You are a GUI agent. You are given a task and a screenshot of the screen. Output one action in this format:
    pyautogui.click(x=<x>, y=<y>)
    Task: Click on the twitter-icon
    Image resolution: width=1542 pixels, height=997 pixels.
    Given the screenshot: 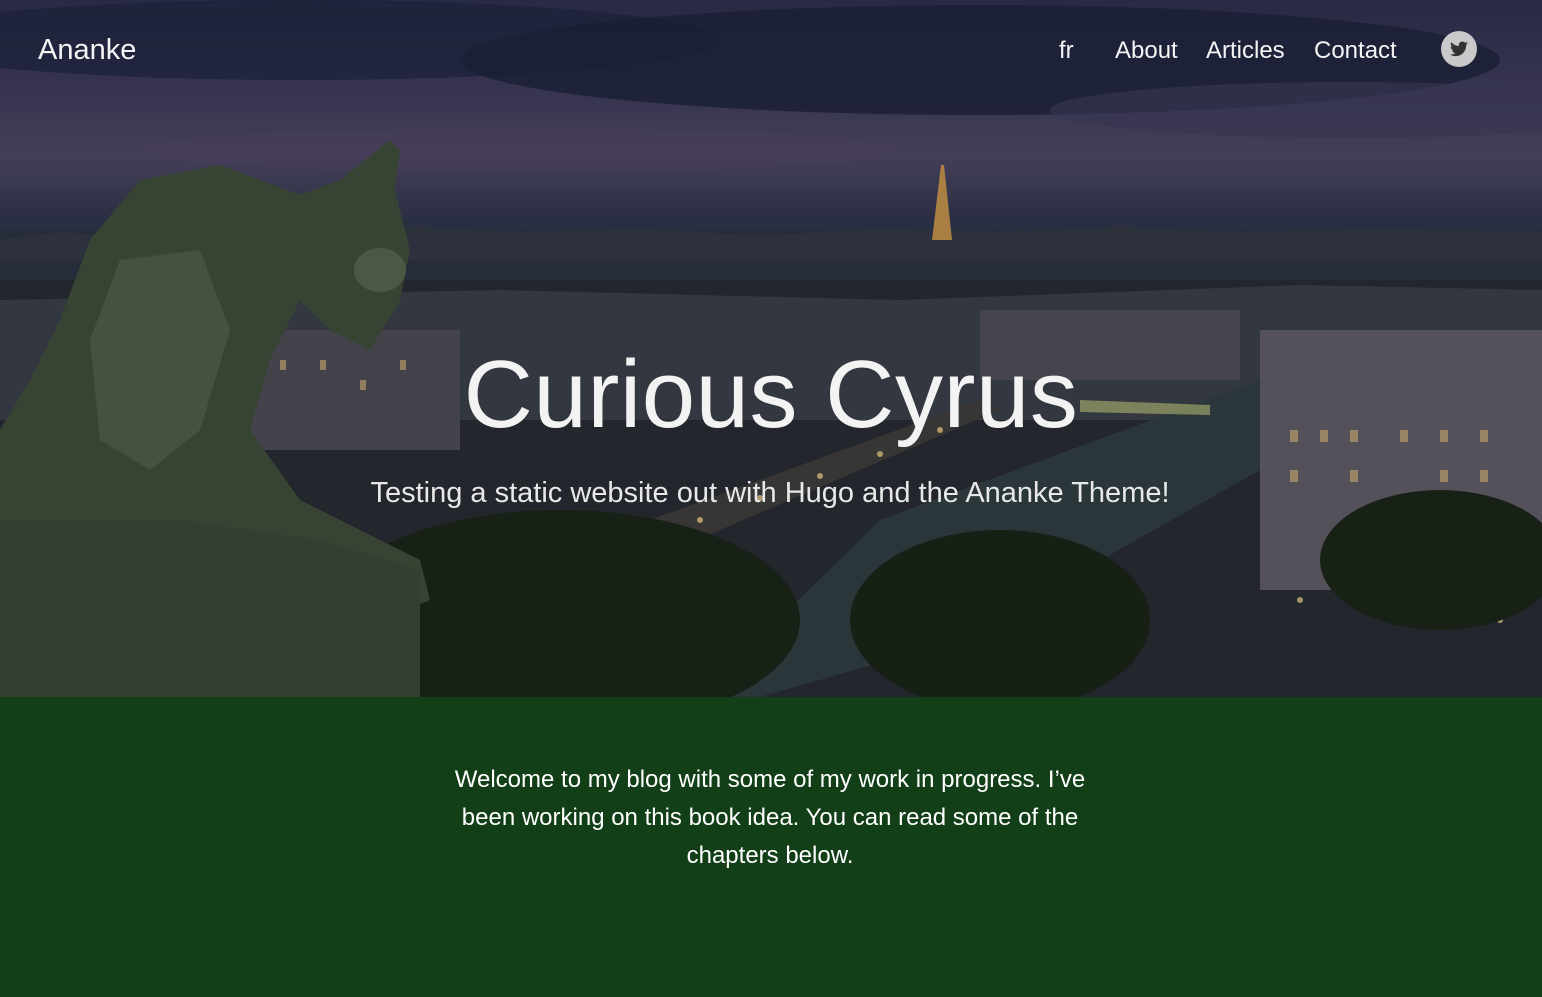 What is the action you would take?
    pyautogui.click(x=1459, y=49)
    